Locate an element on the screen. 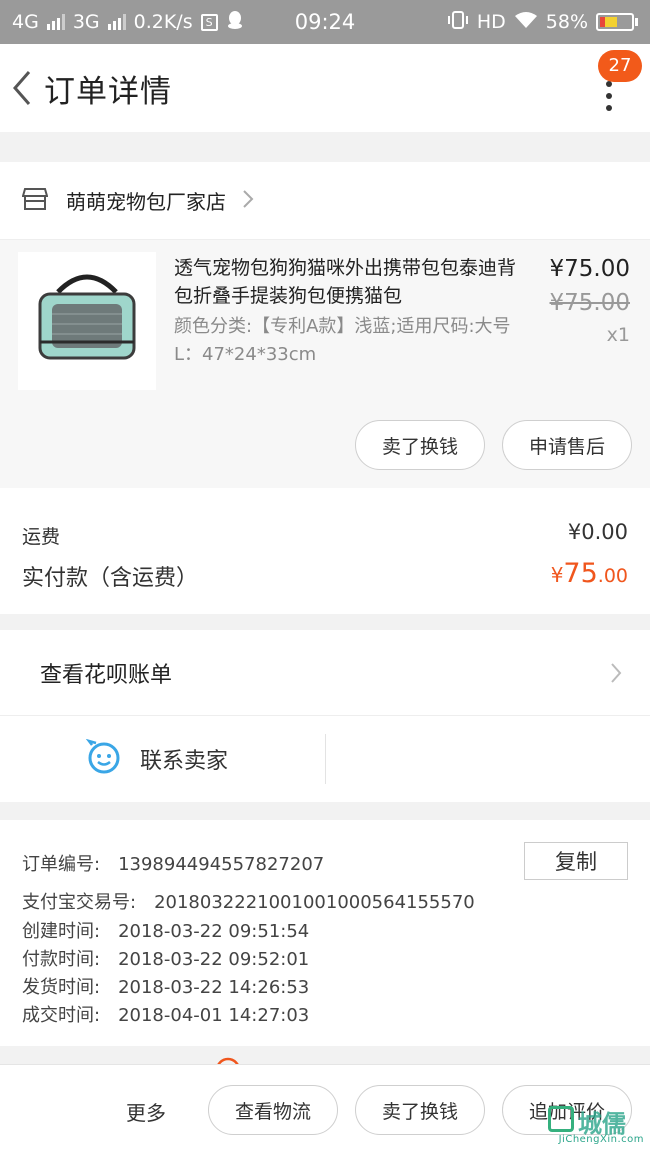 The image size is (650, 1155). totals-card: 运费 ¥0.00 实付款（含运费） ¥75.00 is located at coordinates (325, 551).